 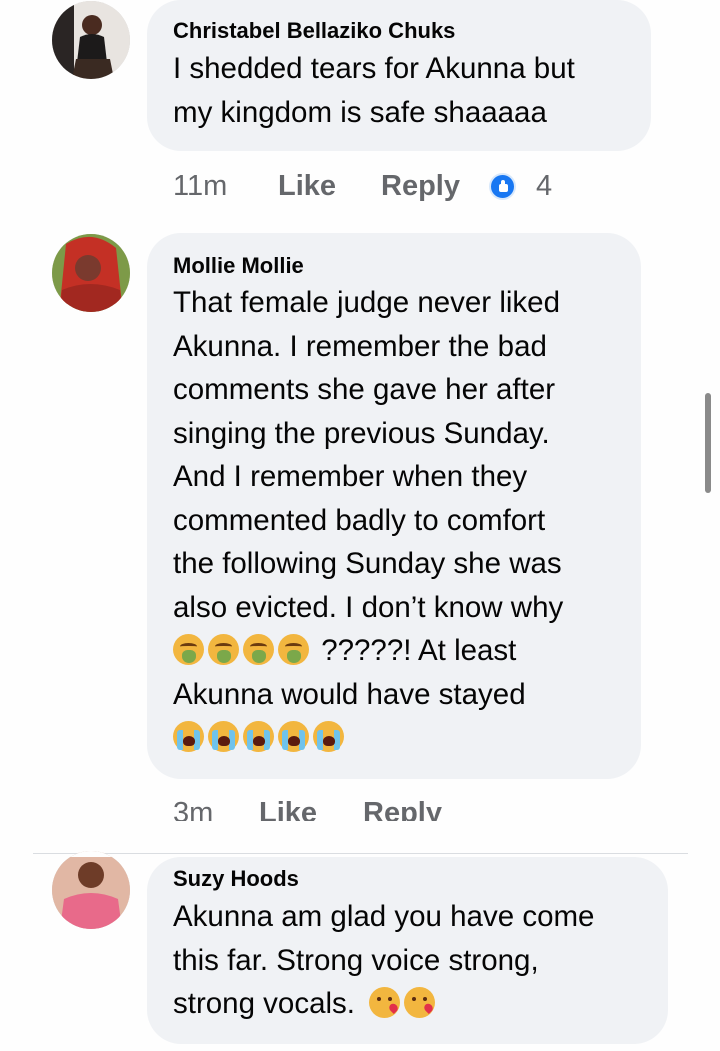 I want to click on scrollbar, so click(x=708, y=443).